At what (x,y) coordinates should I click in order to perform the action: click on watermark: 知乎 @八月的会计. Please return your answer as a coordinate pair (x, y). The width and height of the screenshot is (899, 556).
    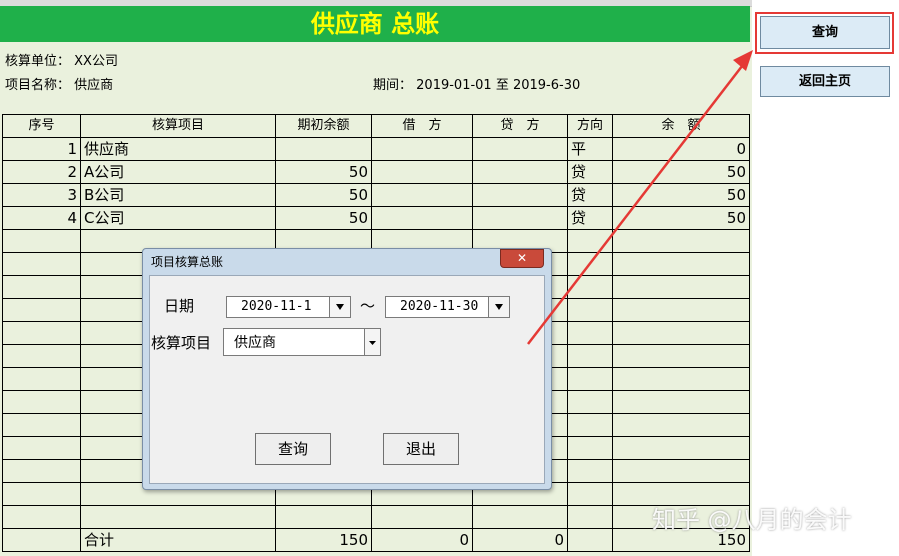
    Looking at the image, I should click on (752, 520).